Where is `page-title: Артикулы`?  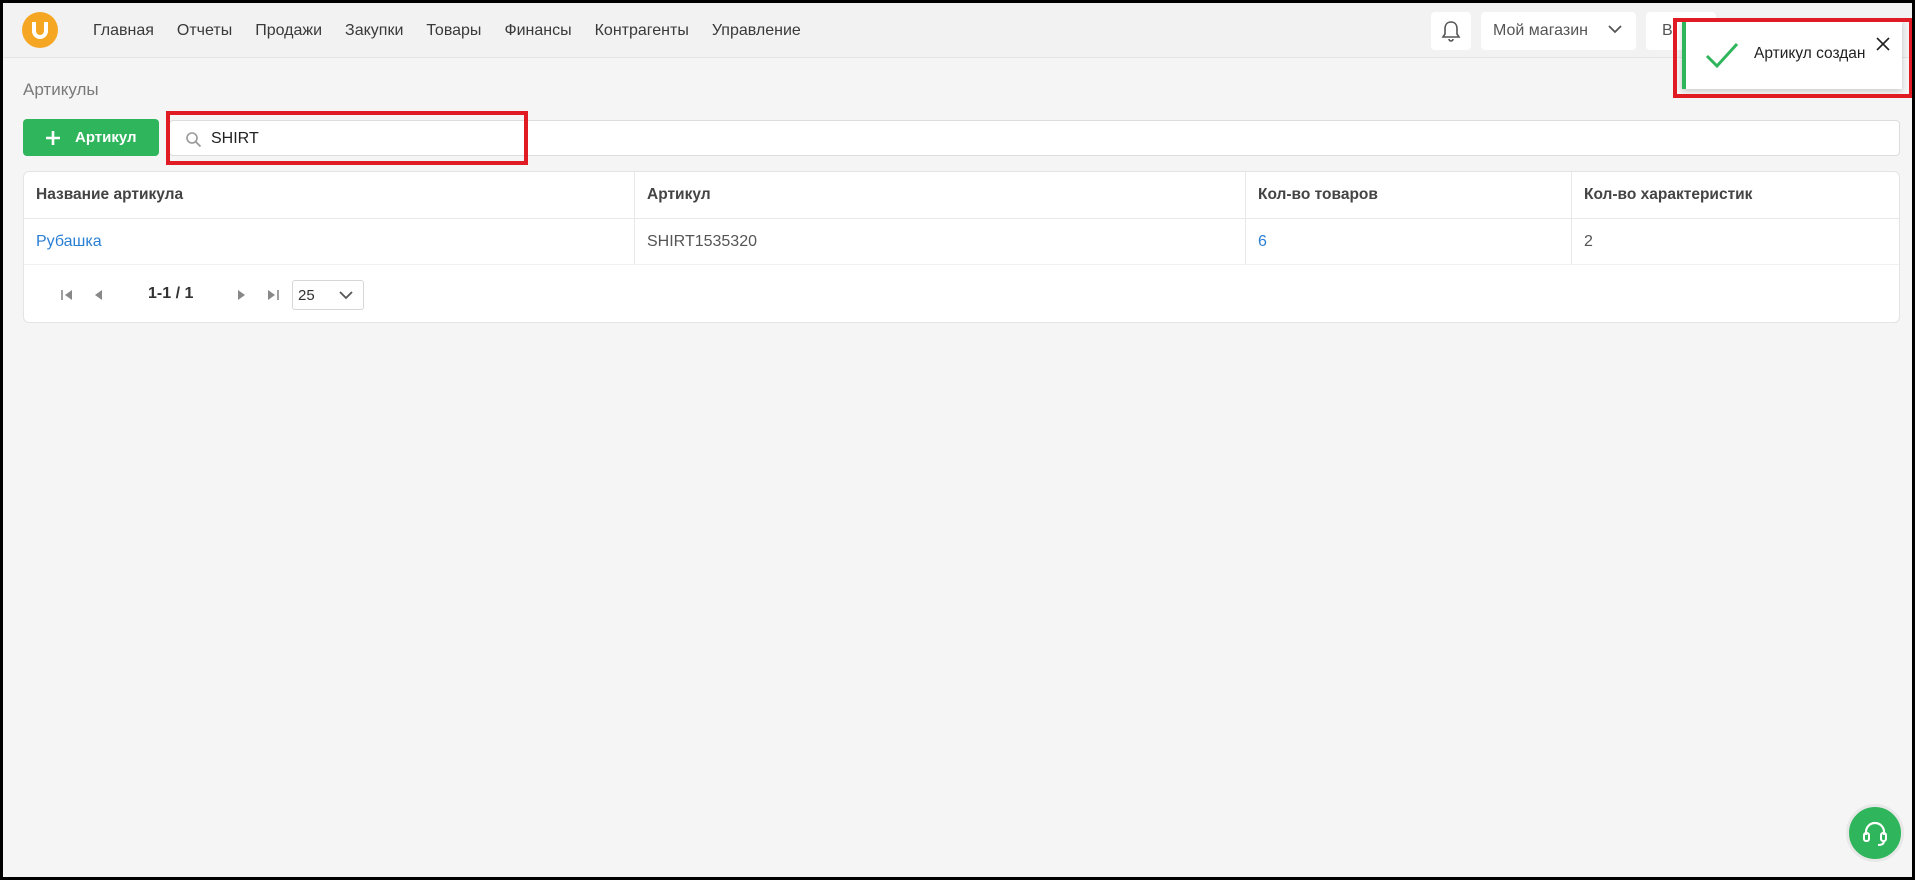
page-title: Артикулы is located at coordinates (61, 89).